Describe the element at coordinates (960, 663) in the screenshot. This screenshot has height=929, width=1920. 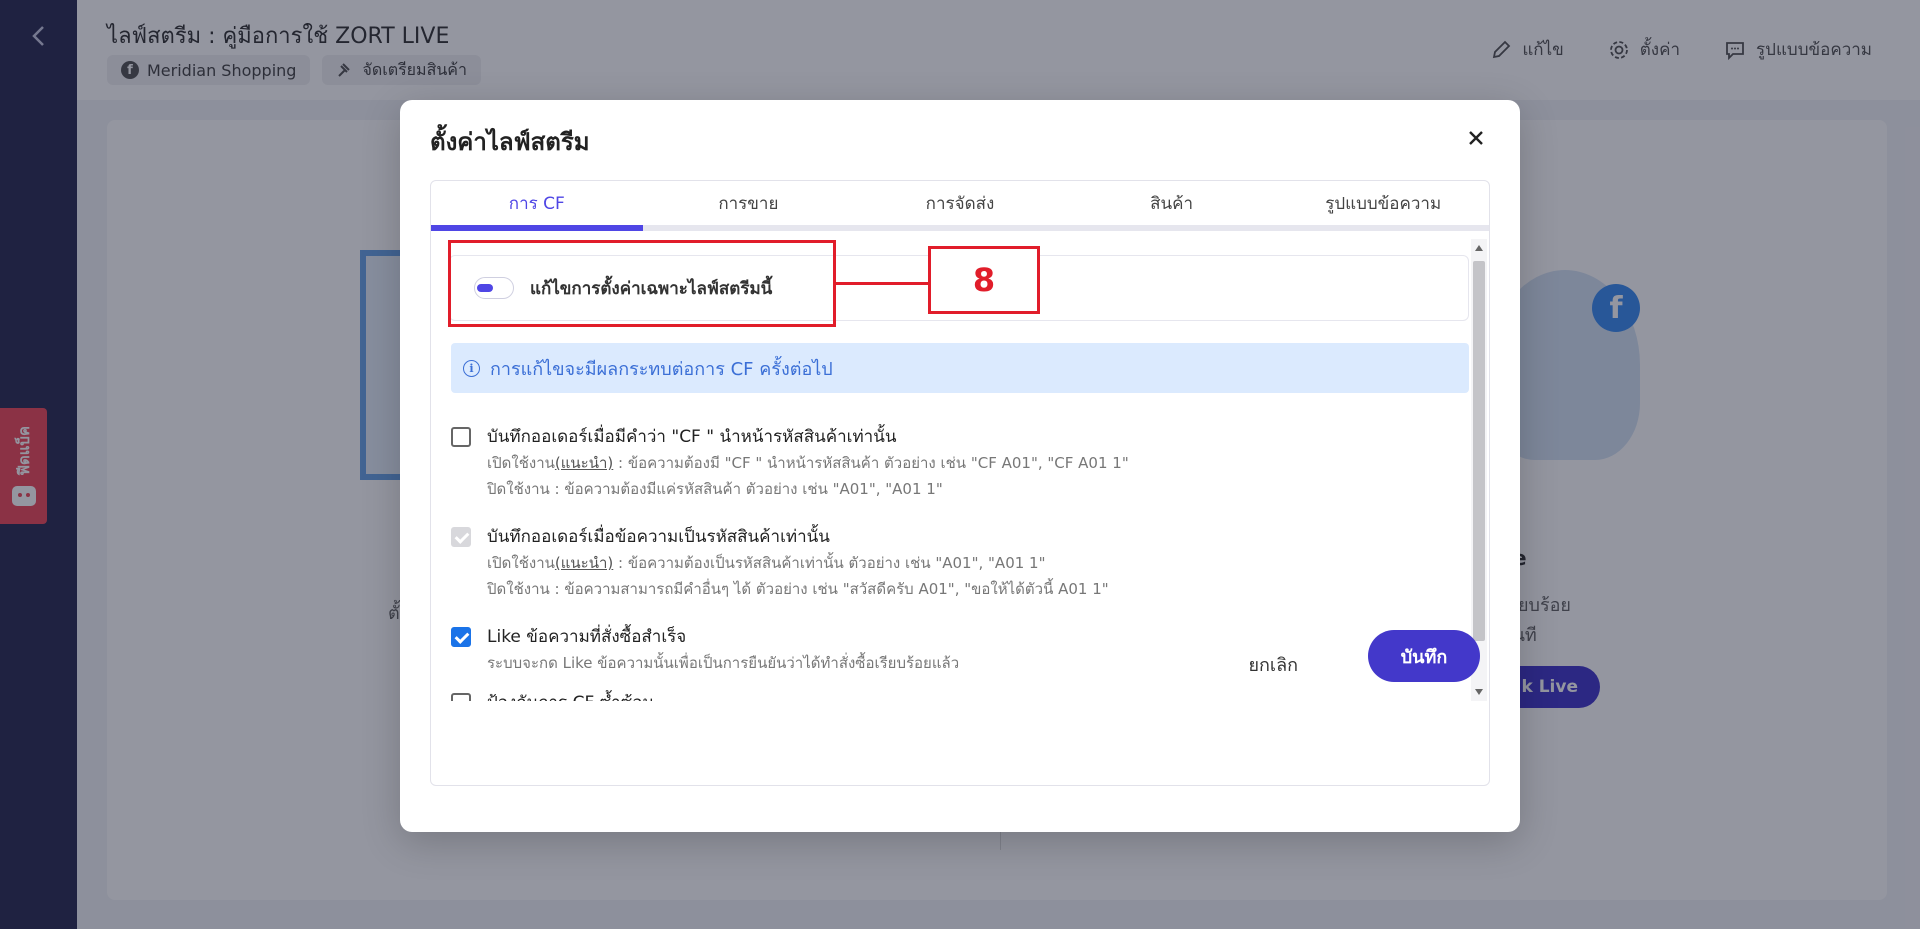
I see `modal-footer: ยกเลิก บันทึก` at that location.